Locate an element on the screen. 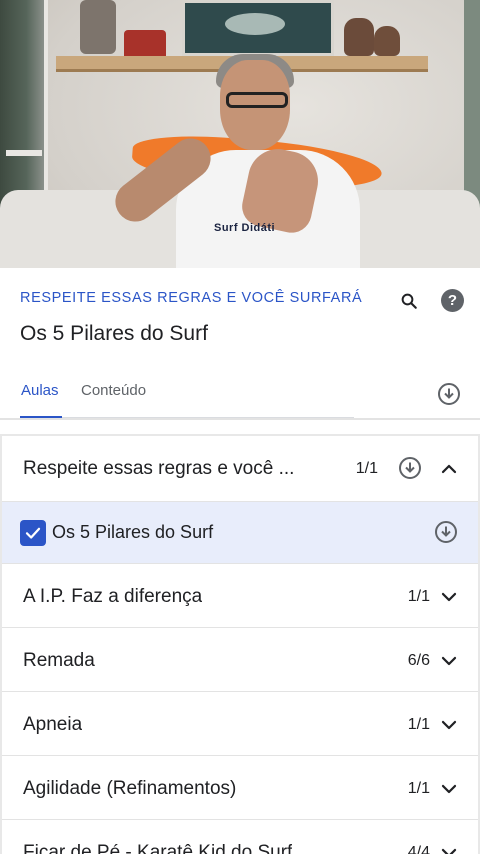 This screenshot has width=480, height=854. module-item-ficar-de-pe: Ficar de Pé - Karatê Kid do Surf 4/4 is located at coordinates (240, 837).